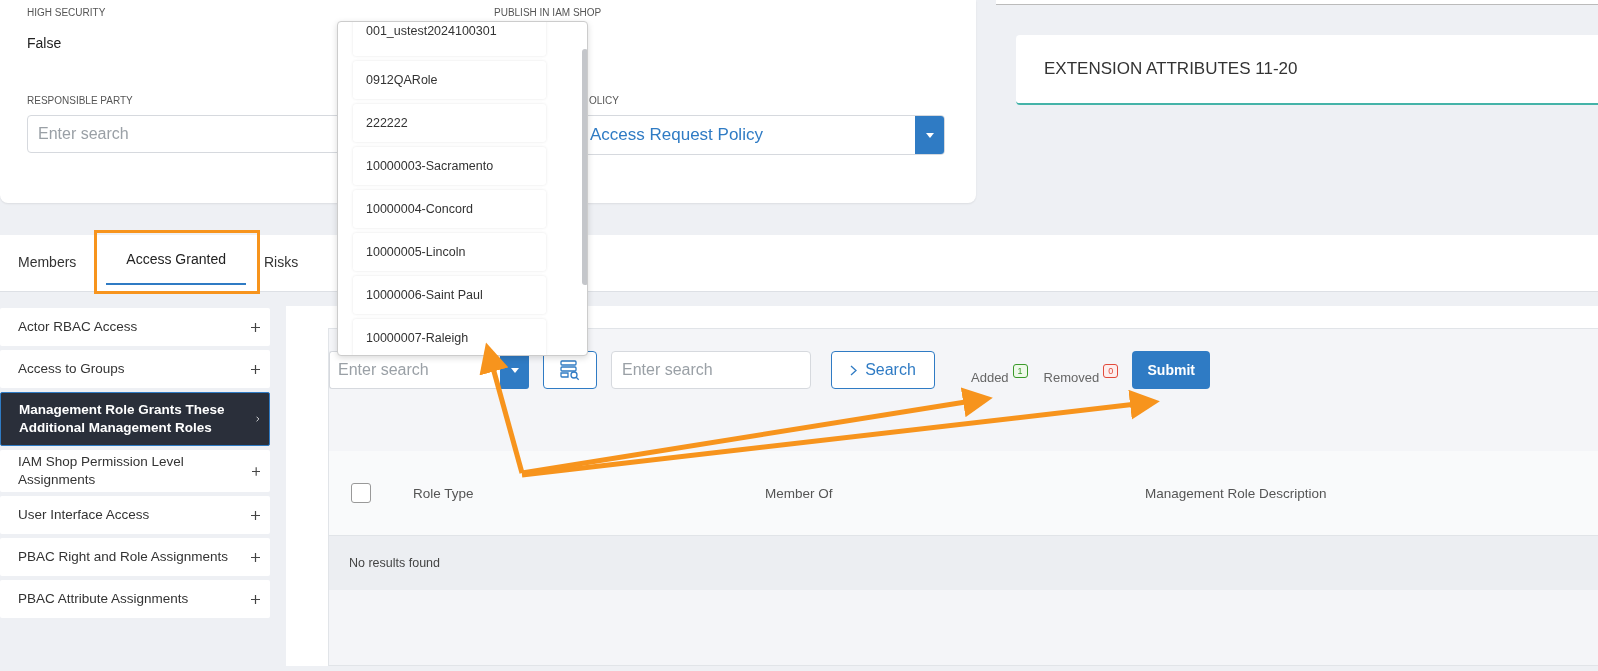 This screenshot has width=1598, height=671. What do you see at coordinates (990, 377) in the screenshot?
I see `counter-label: Added` at bounding box center [990, 377].